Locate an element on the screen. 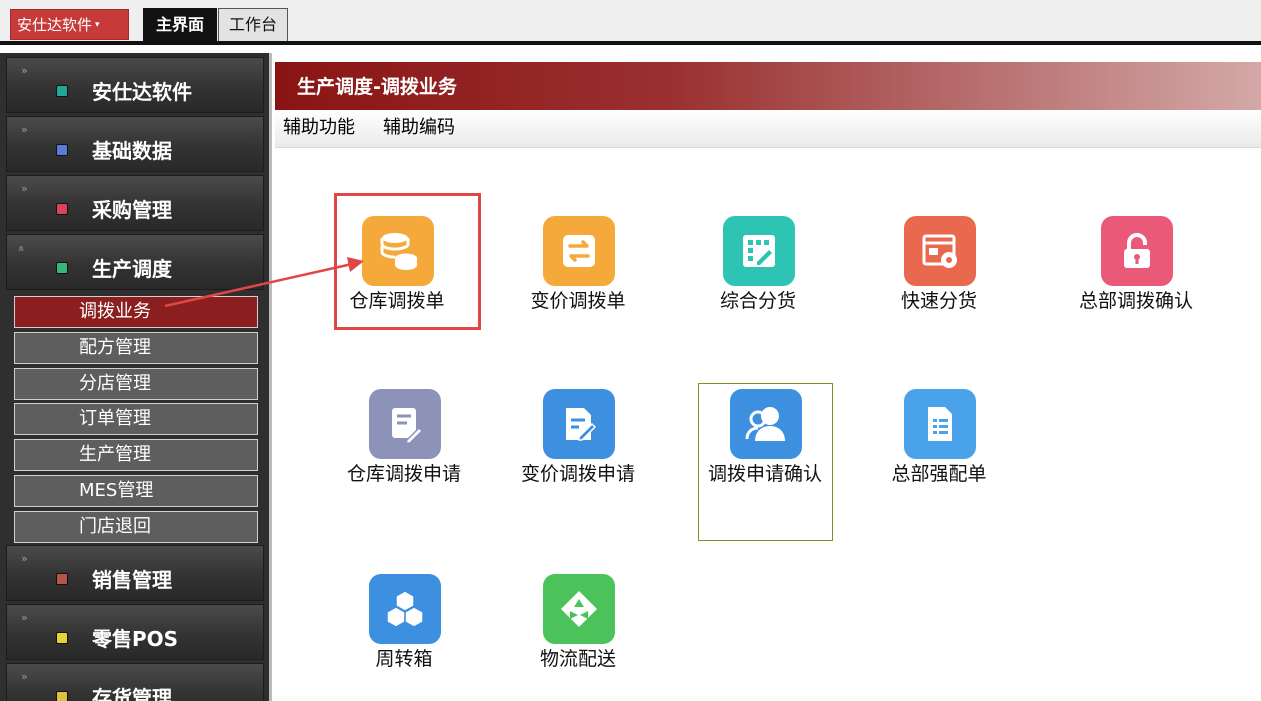 This screenshot has height=701, width=1261. sidebar-item-branch: 分店管理 is located at coordinates (136, 384).